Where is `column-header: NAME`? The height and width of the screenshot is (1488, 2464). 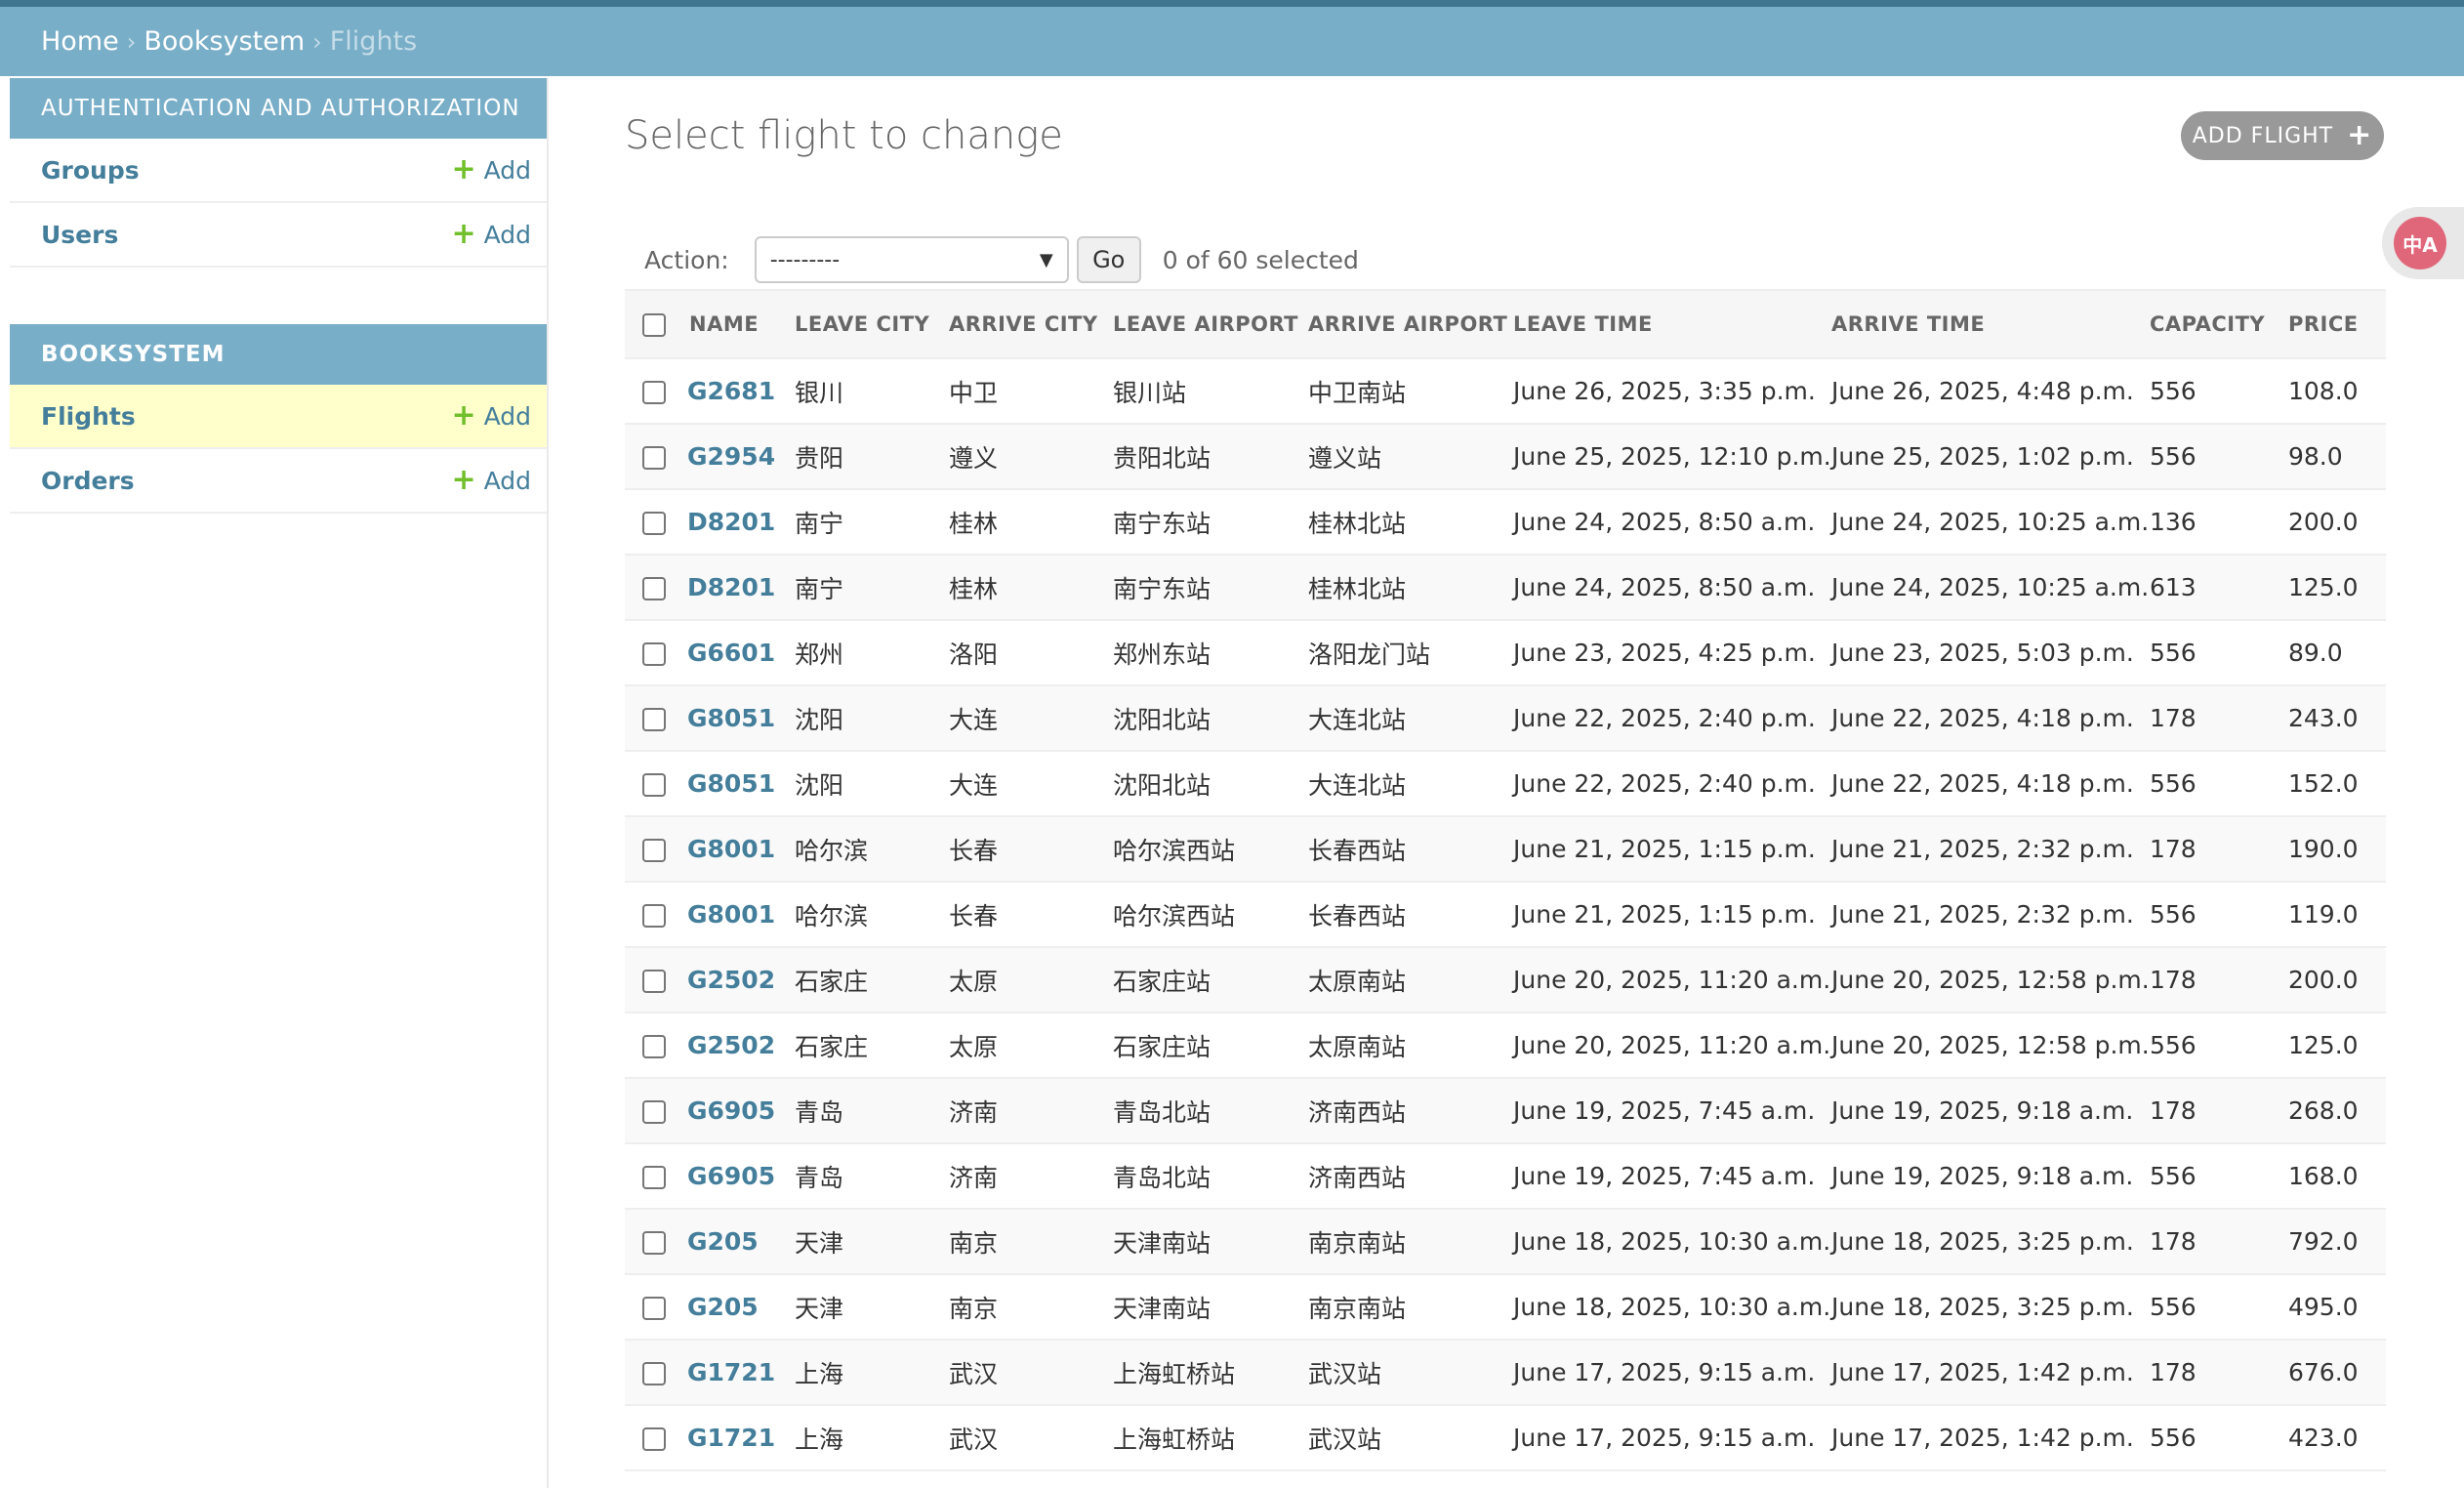
column-header: NAME is located at coordinates (741, 324).